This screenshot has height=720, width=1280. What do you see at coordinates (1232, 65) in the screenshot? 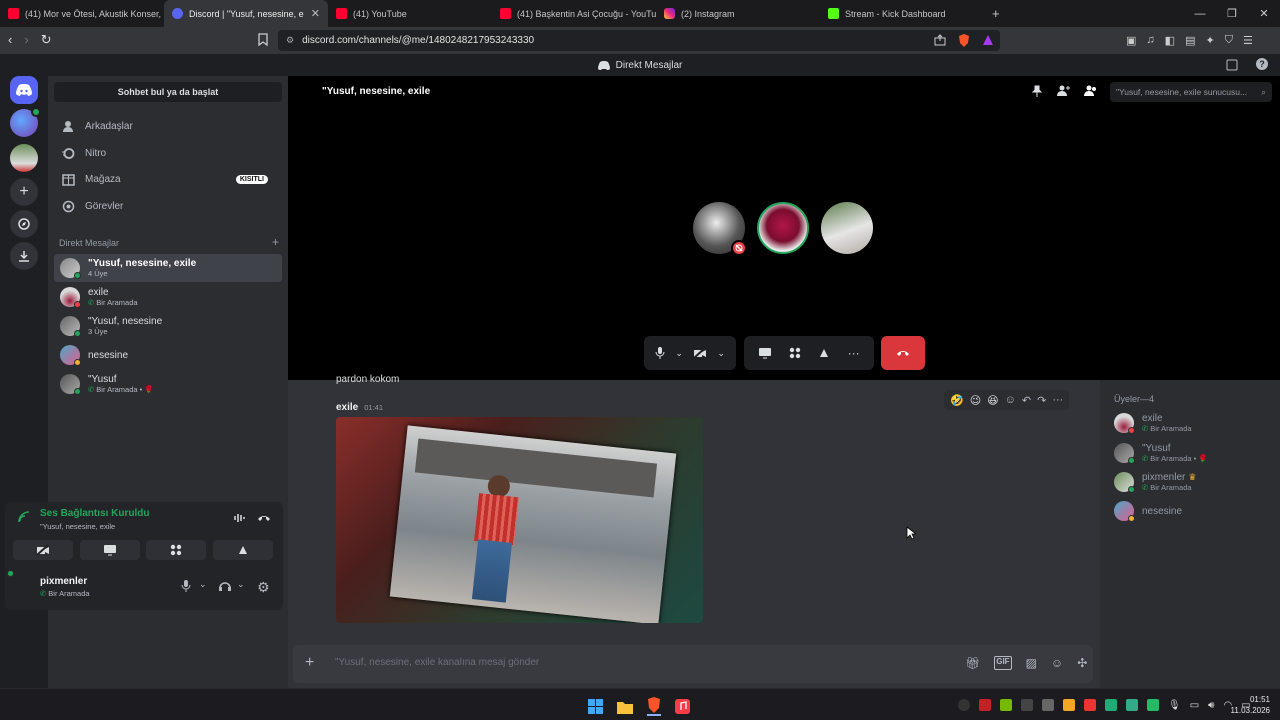
I see `inbox-icon` at bounding box center [1232, 65].